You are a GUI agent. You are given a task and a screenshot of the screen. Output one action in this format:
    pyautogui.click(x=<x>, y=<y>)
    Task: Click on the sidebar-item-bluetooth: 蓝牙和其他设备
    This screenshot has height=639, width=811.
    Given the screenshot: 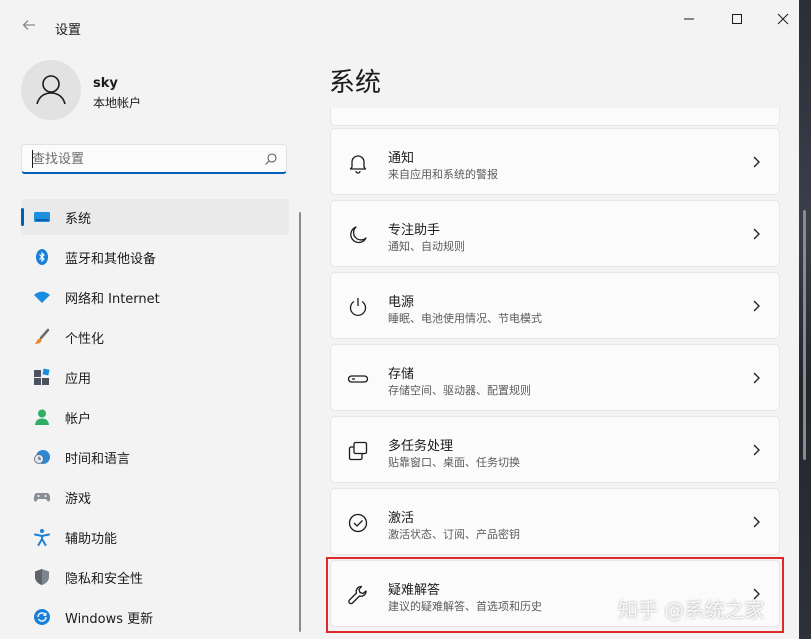 What is the action you would take?
    pyautogui.click(x=155, y=257)
    